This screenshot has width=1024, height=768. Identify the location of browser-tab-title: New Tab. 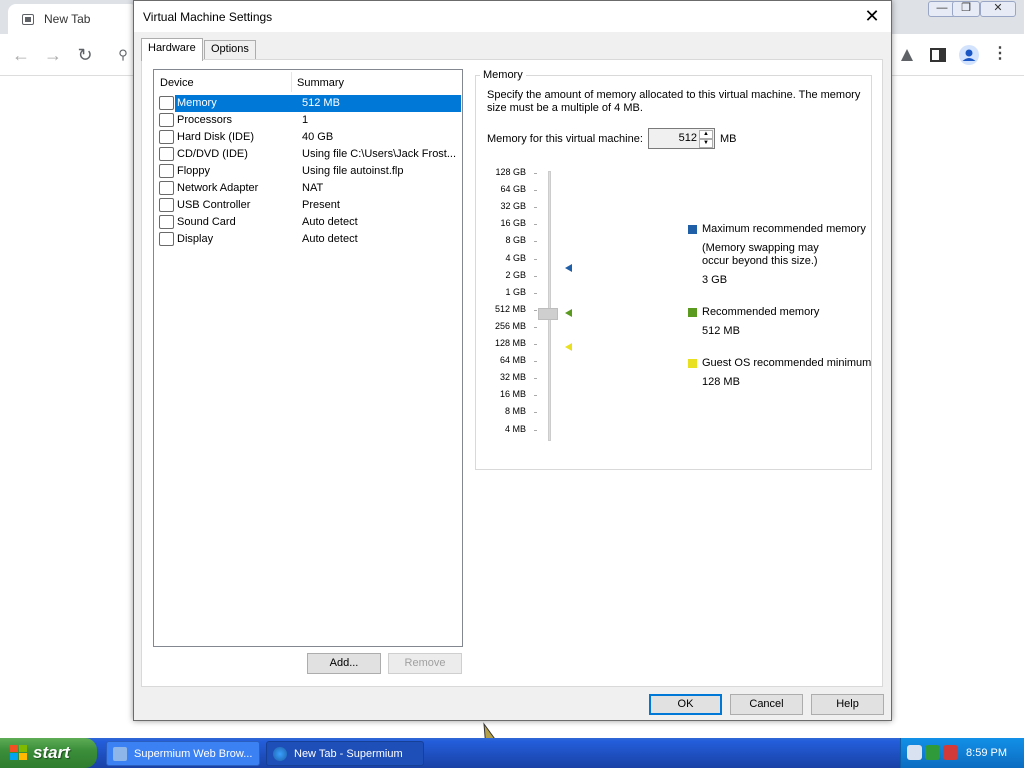
(67, 19).